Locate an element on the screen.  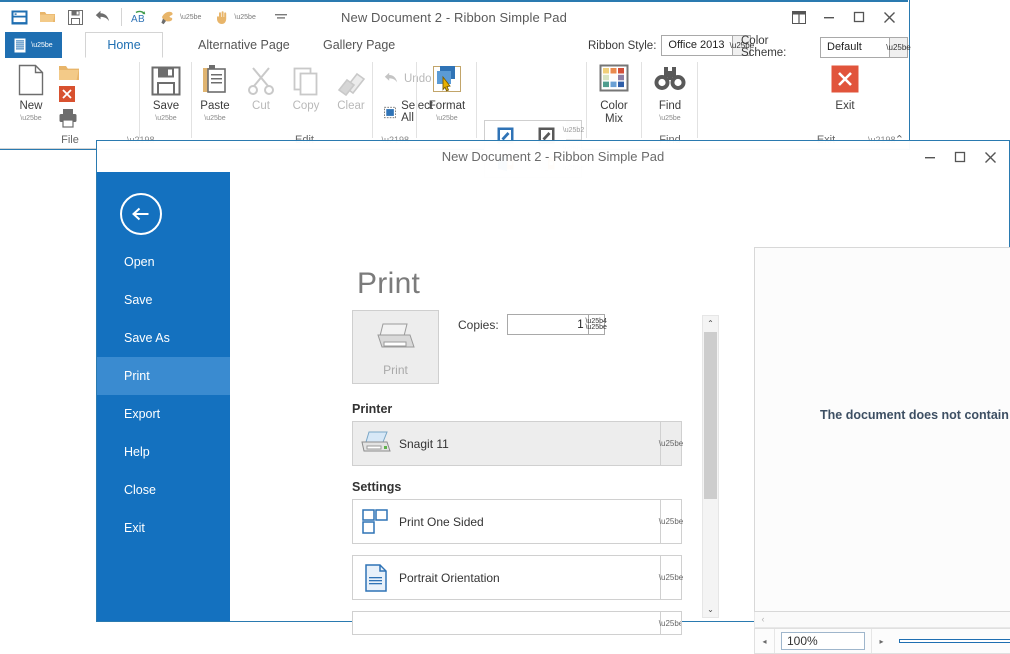
copies-control: Copies: \u25b4 \u25be is located at coordinates (532, 324).